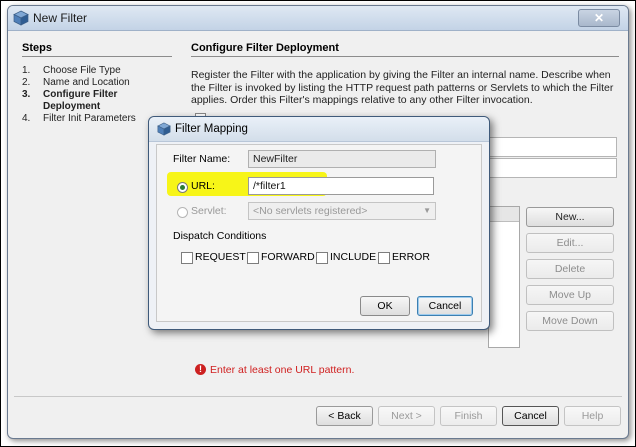 The height and width of the screenshot is (447, 636). What do you see at coordinates (468, 416) in the screenshot?
I see `finish-button: Finish` at bounding box center [468, 416].